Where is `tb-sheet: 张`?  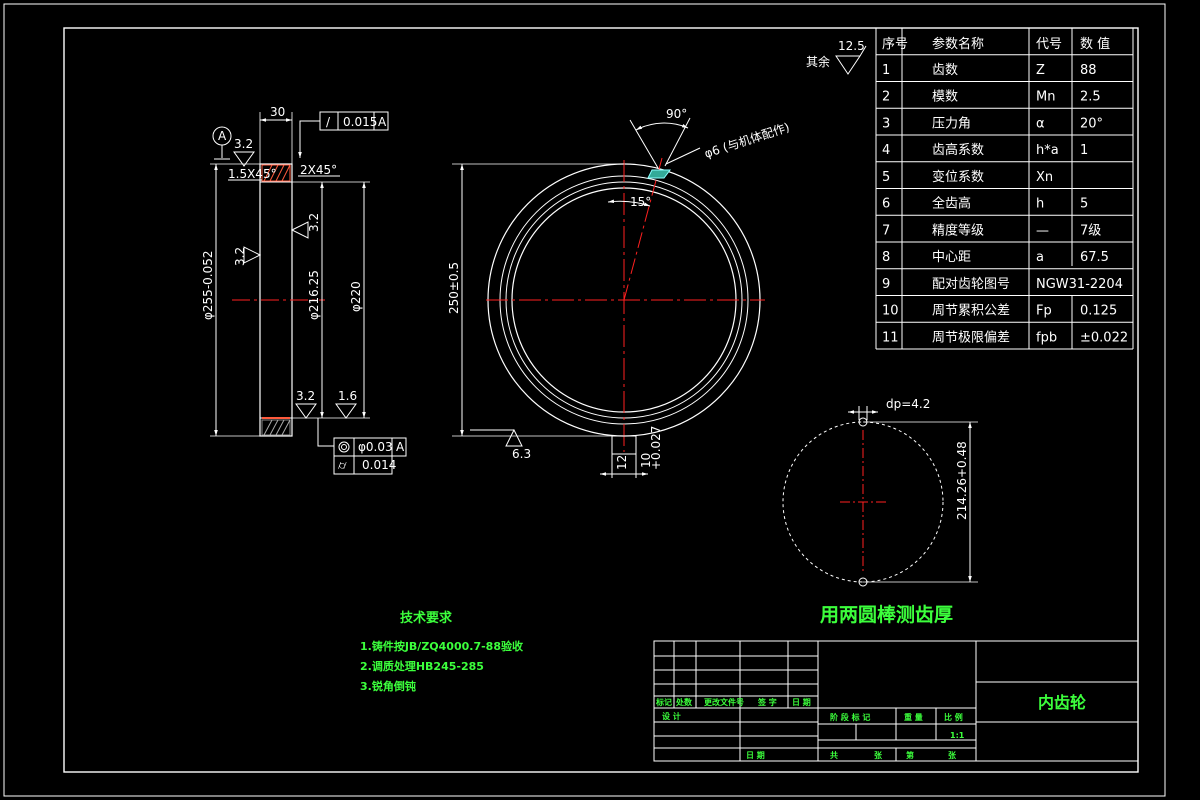
tb-sheet: 张 is located at coordinates (878, 755).